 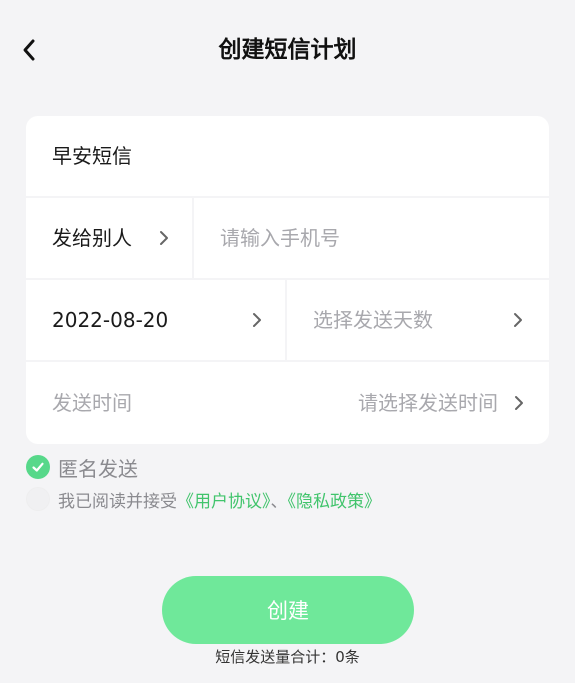 I want to click on page-header: 创建短信计划, so click(x=287, y=50).